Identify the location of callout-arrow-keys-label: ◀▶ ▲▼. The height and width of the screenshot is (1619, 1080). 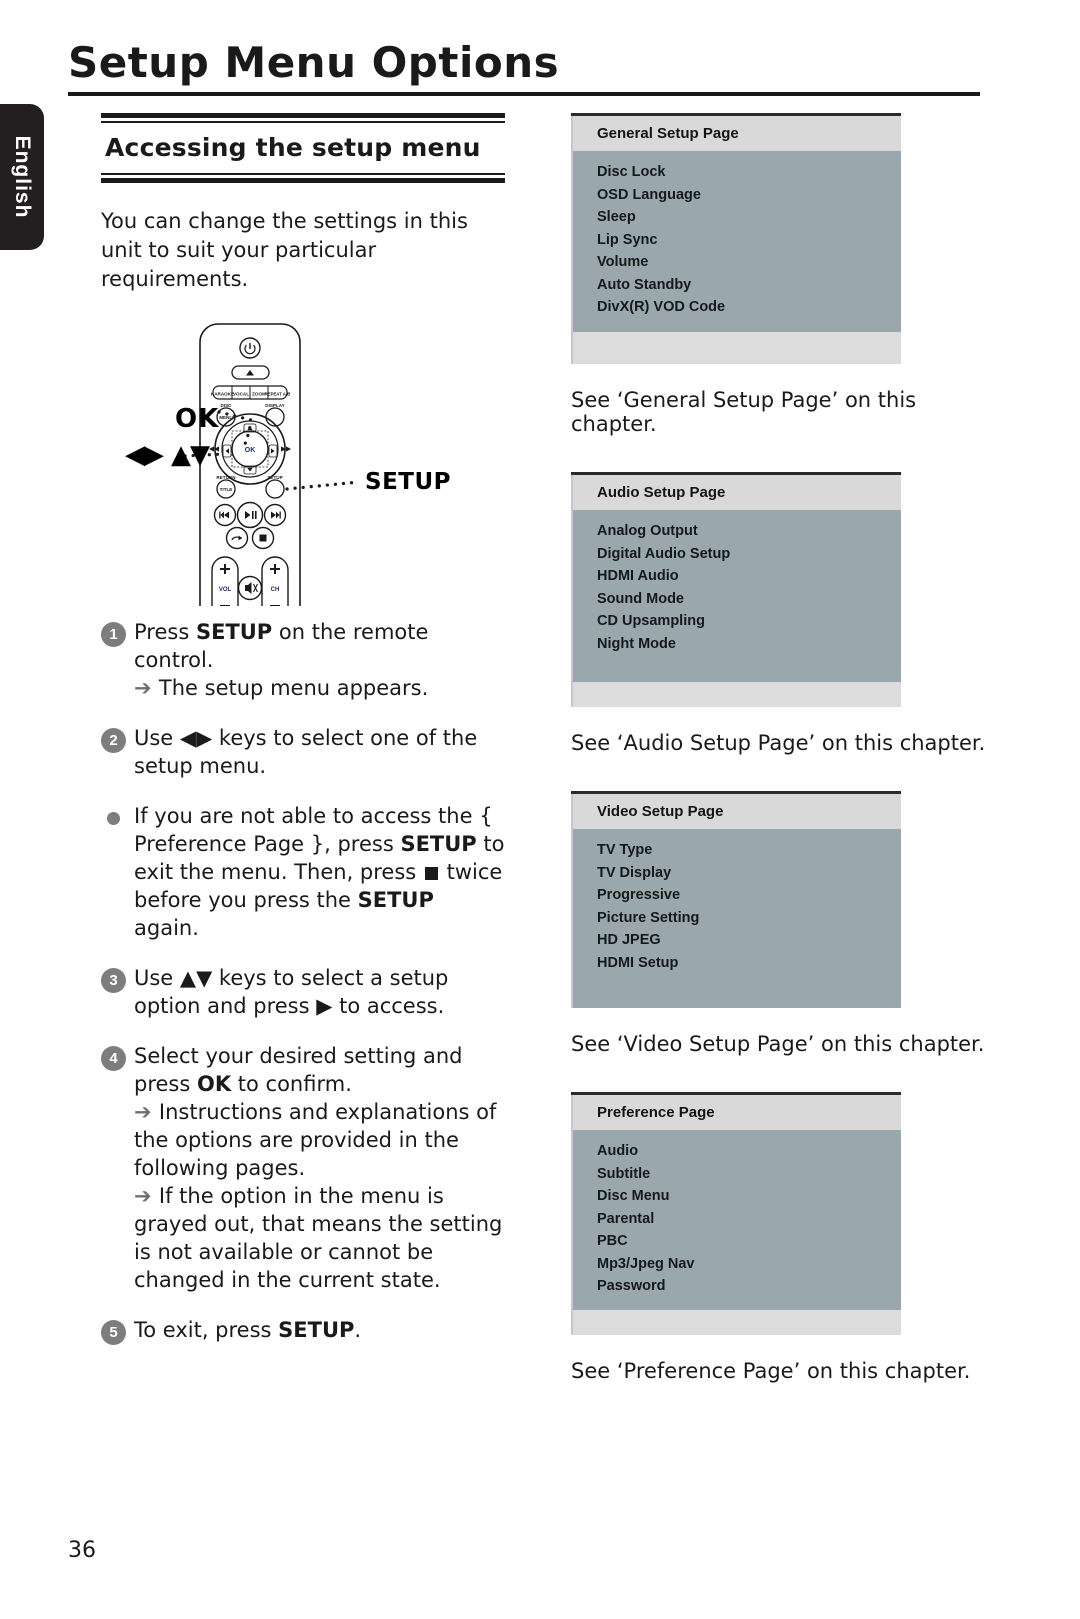
(167, 455).